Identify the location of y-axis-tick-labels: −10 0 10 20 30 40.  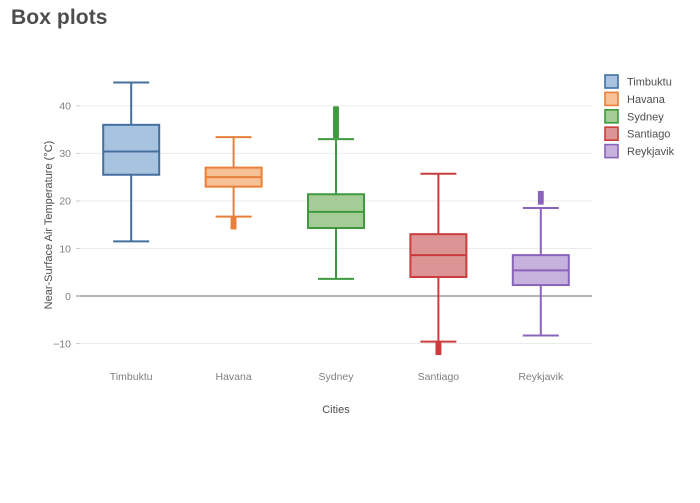
(62, 226).